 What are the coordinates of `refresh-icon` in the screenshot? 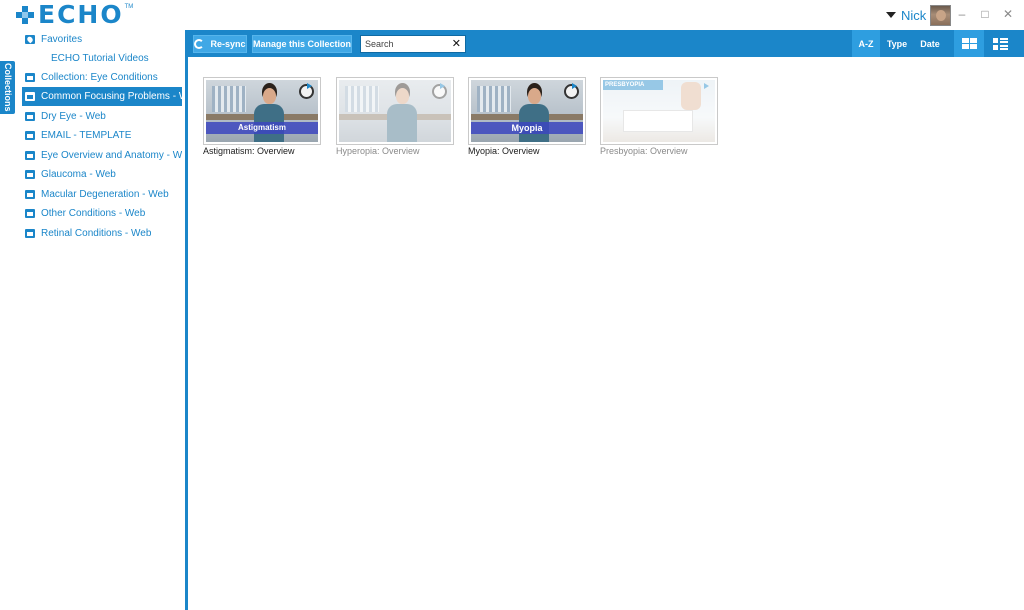 It's located at (199, 44).